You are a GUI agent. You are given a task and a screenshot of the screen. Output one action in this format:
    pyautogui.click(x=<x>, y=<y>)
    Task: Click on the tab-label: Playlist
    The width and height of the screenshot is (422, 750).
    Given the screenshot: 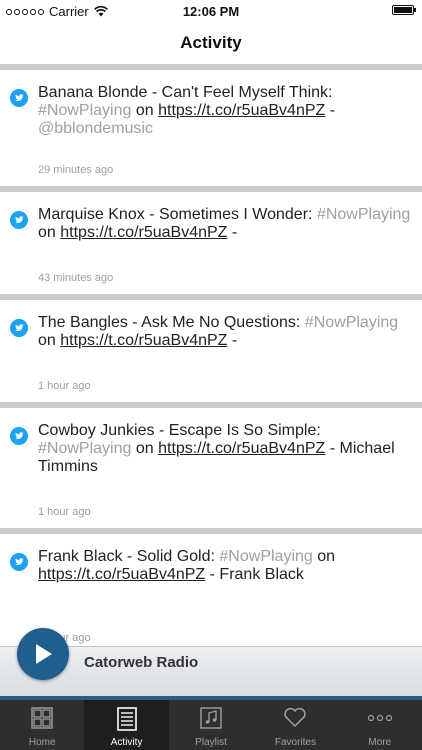 What is the action you would take?
    pyautogui.click(x=211, y=742)
    